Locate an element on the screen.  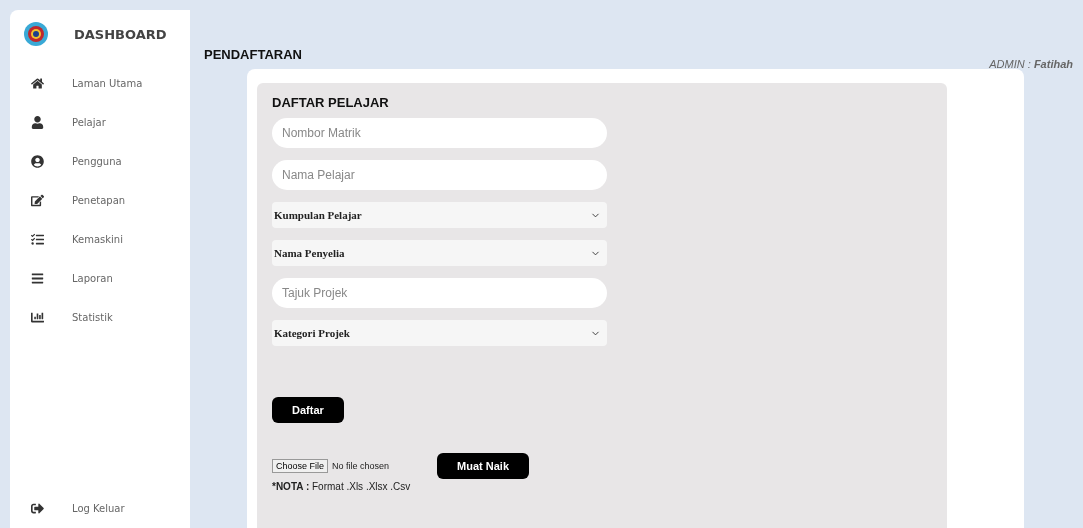
dropdown: Kumpulan Pelajar is located at coordinates (439, 215).